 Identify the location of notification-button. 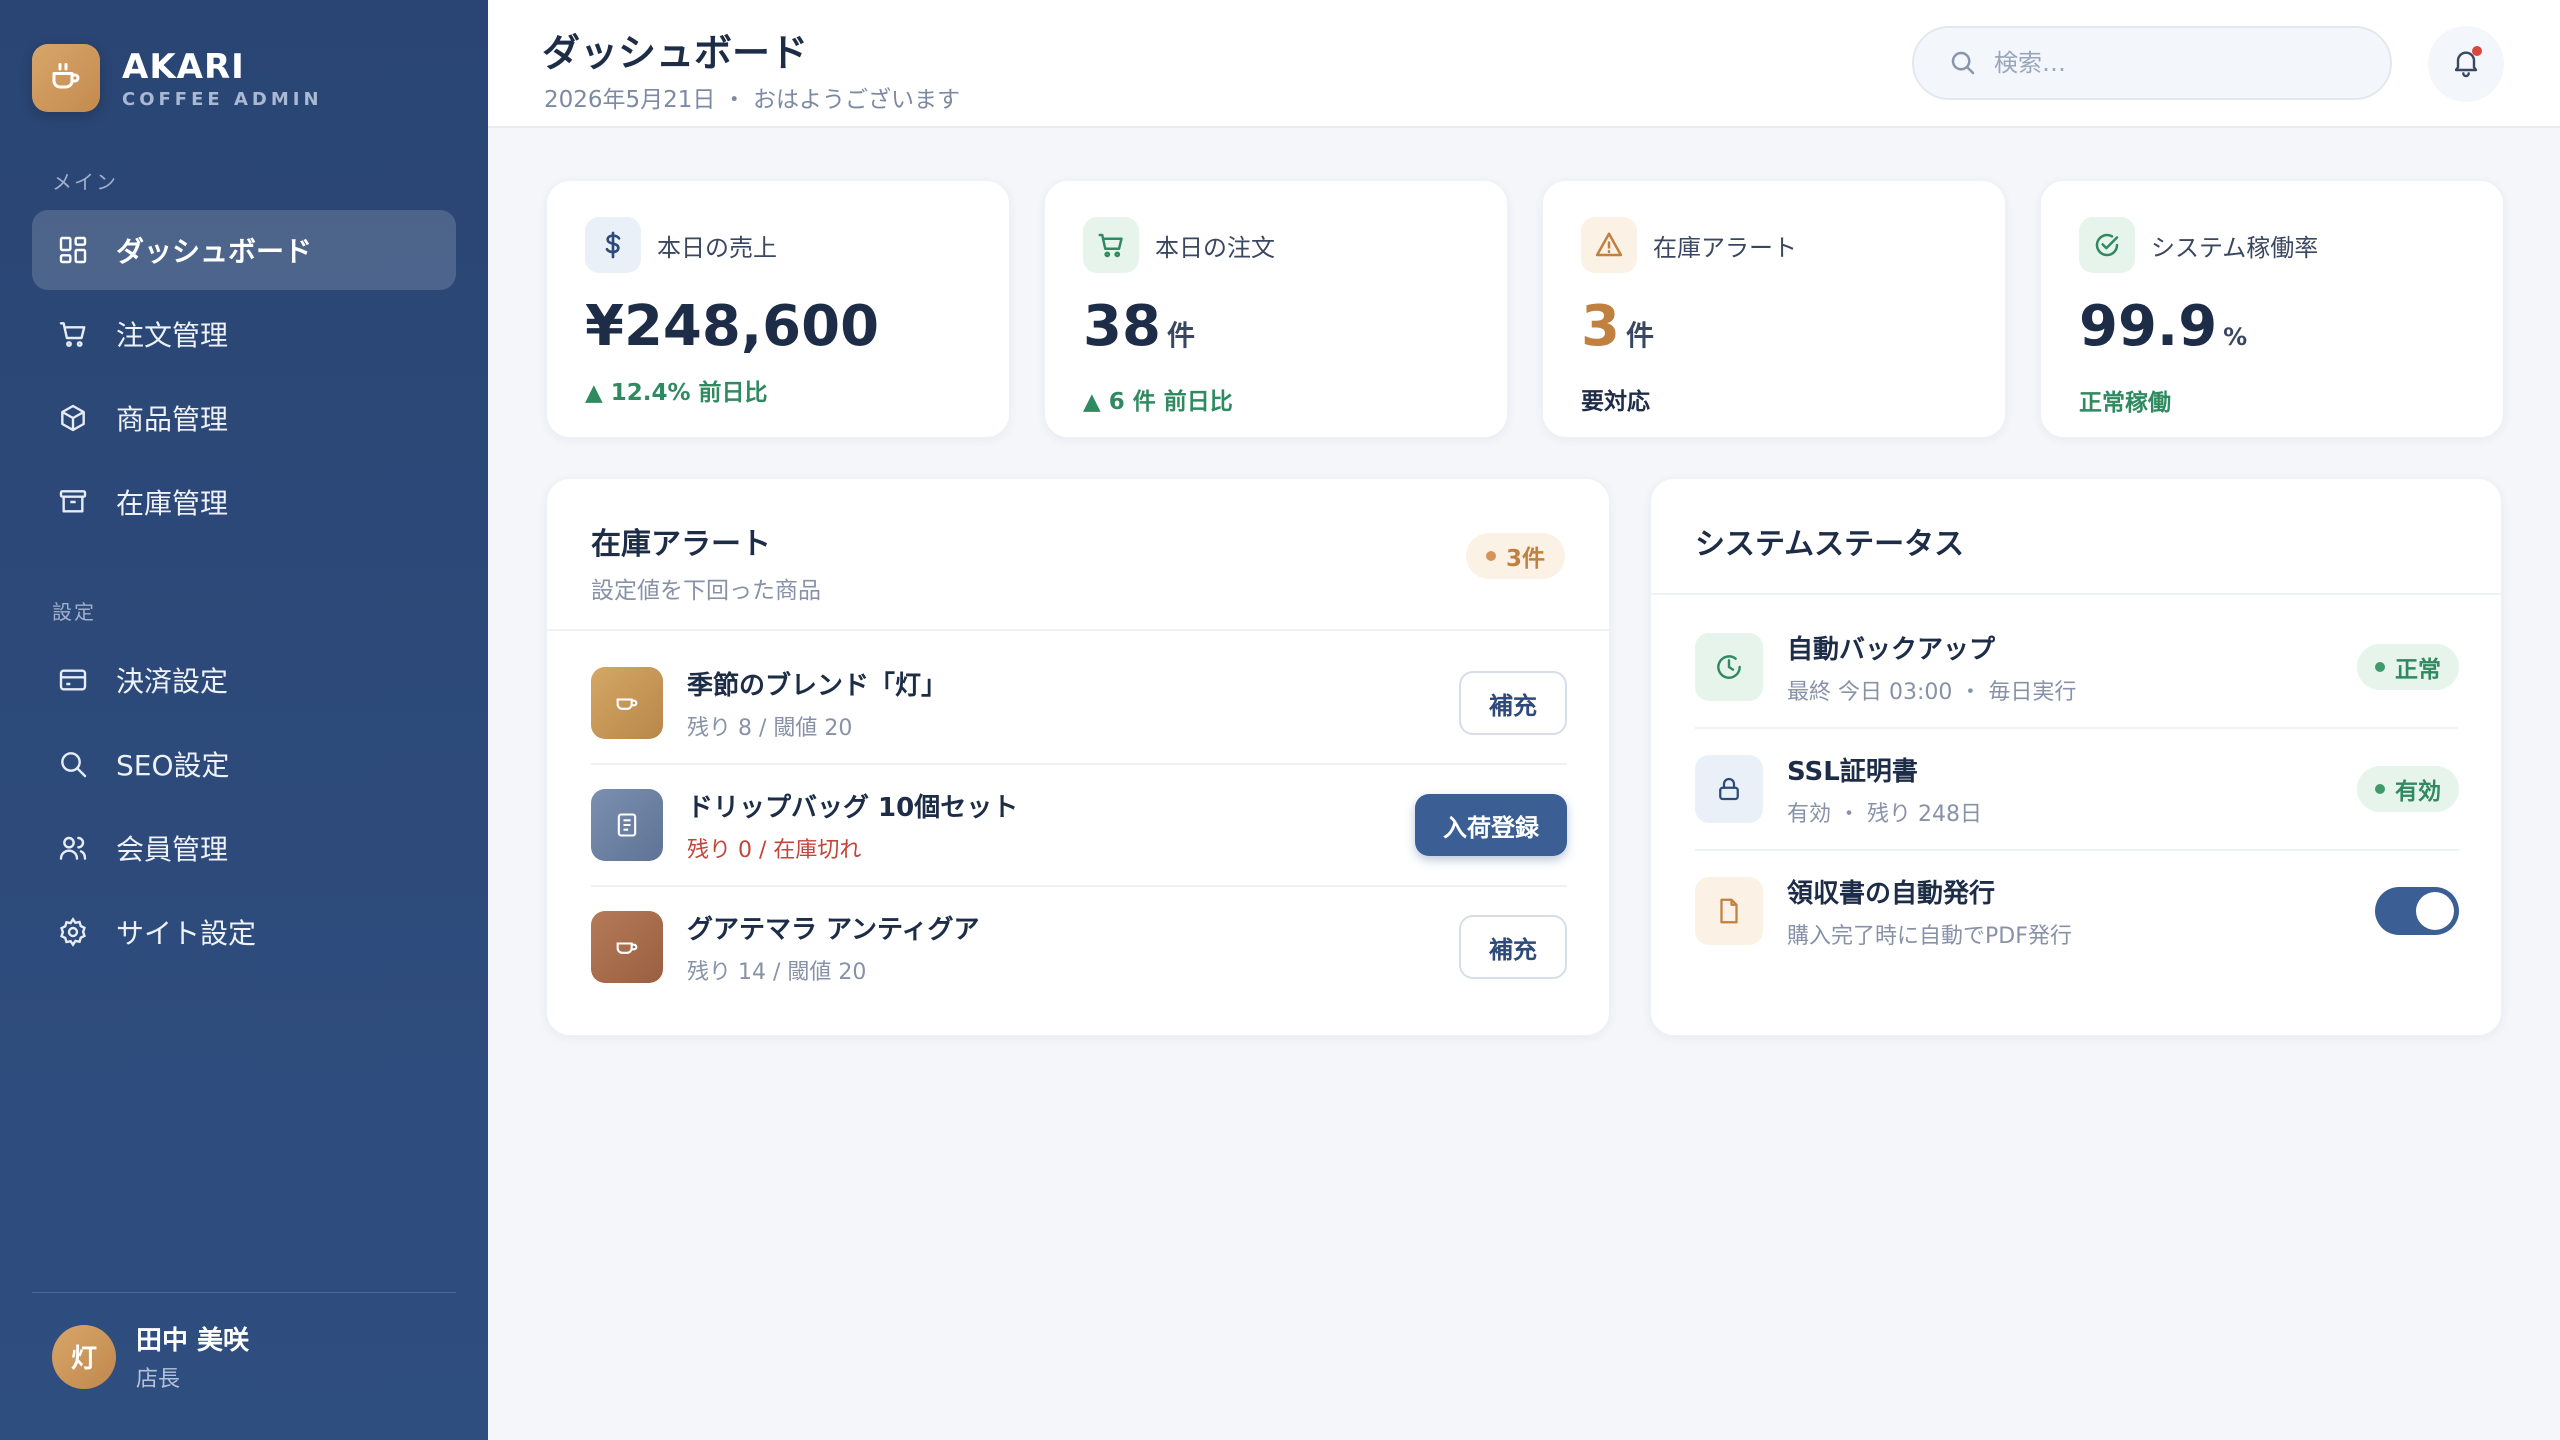
(2466, 64).